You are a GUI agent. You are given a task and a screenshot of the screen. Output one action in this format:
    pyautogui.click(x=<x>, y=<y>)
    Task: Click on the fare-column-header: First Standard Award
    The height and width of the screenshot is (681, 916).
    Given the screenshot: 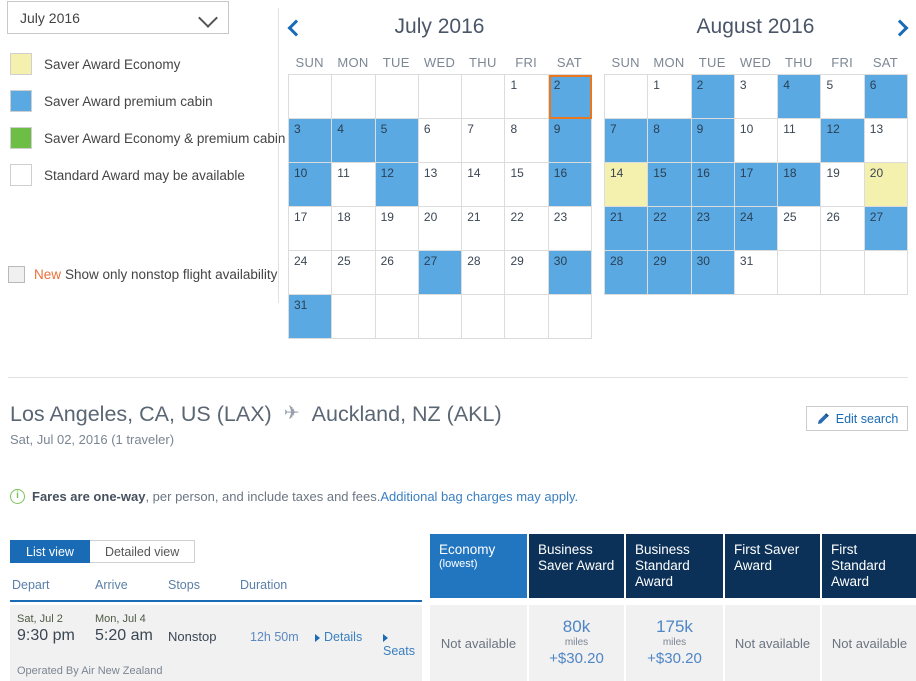 What is the action you would take?
    pyautogui.click(x=869, y=566)
    